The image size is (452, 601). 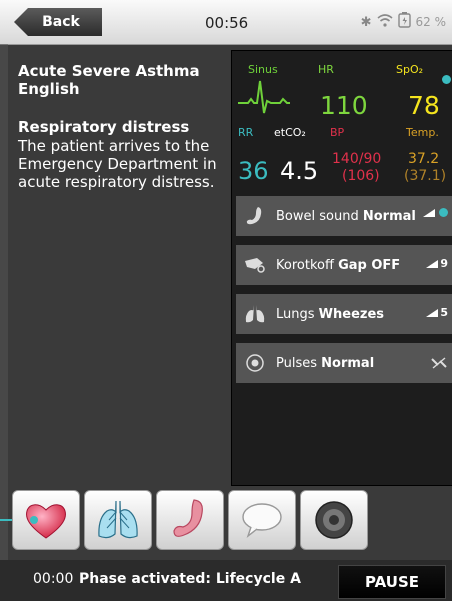 I want to click on bowel-sound-label: Bowel sound, so click(x=317, y=216).